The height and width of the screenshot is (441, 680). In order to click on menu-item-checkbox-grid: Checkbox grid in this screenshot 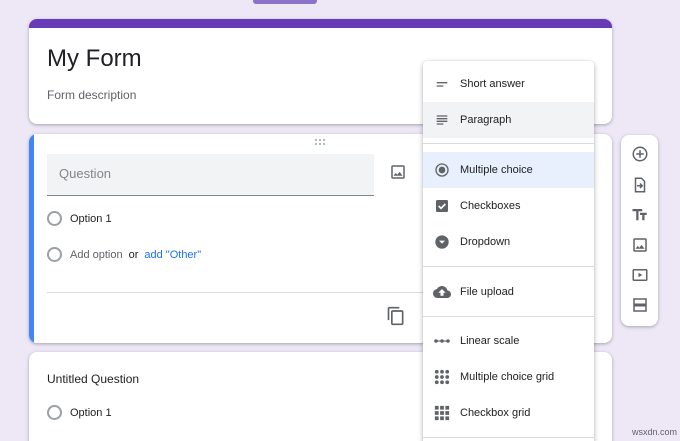, I will do `click(508, 413)`.